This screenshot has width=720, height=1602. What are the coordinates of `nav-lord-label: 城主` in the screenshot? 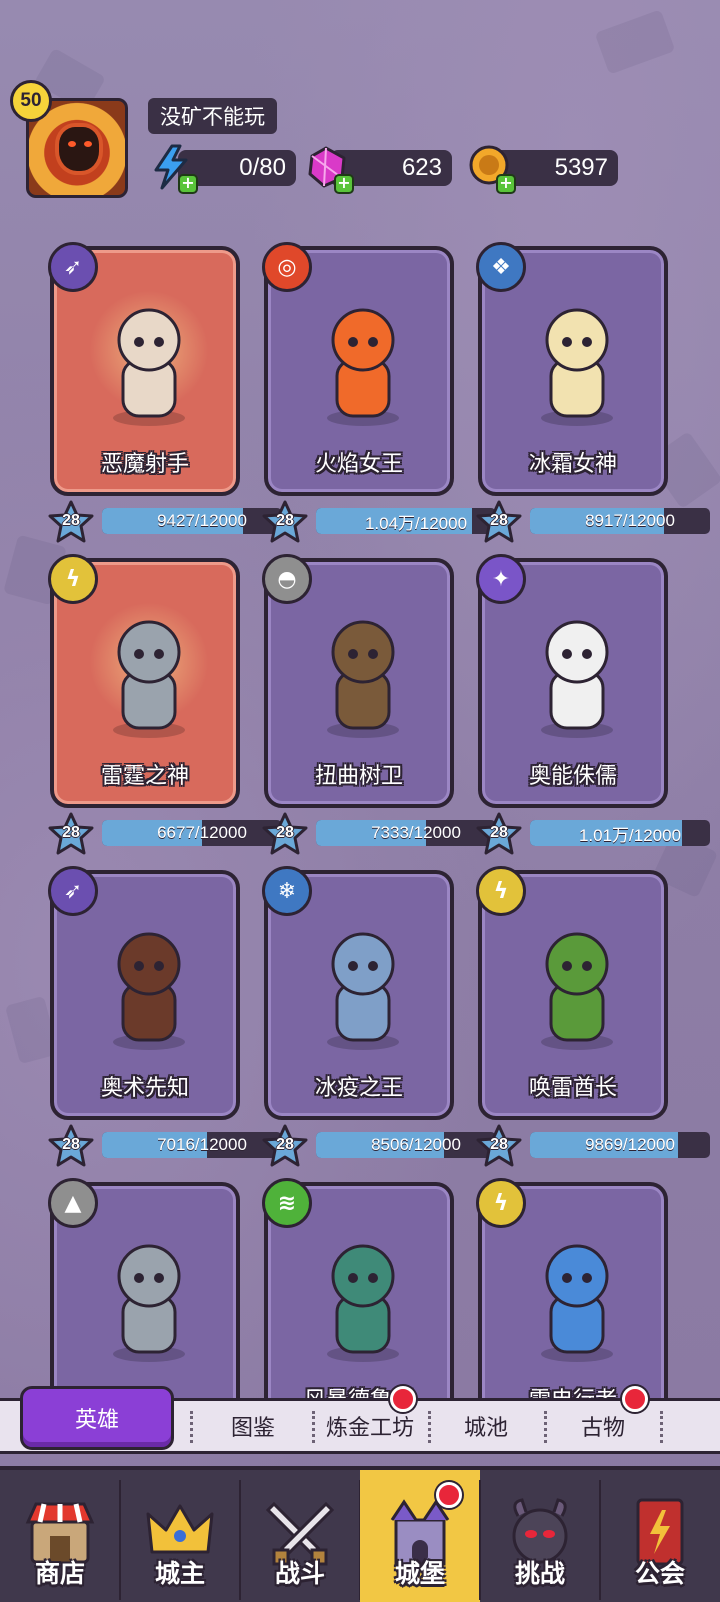 It's located at (179, 1573).